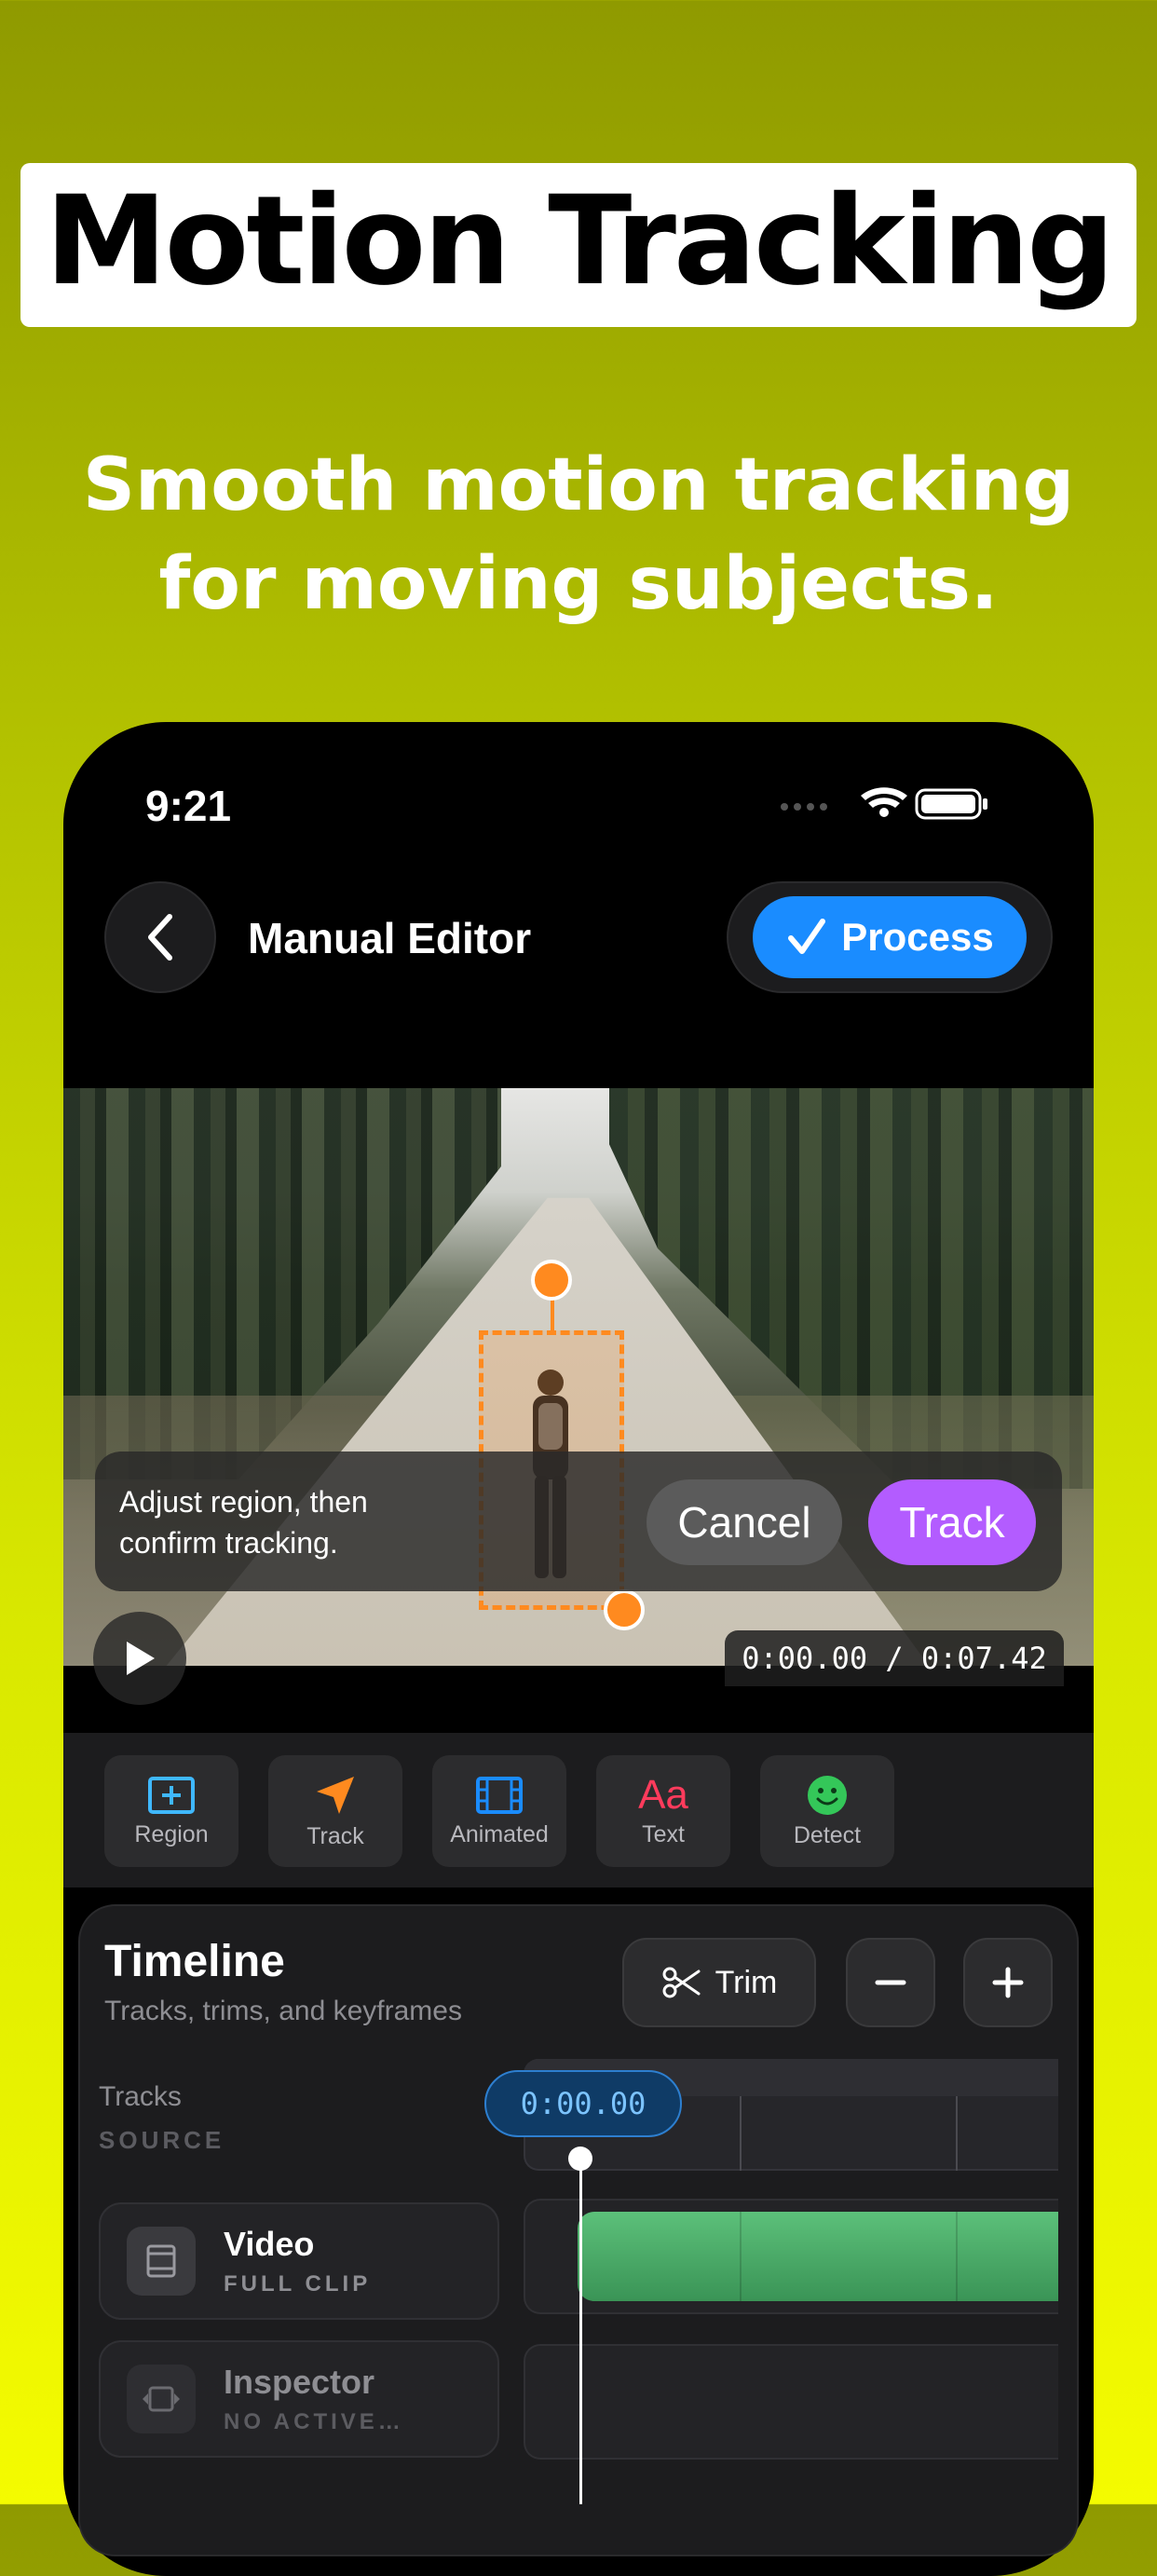 The height and width of the screenshot is (2576, 1157). What do you see at coordinates (161, 2261) in the screenshot?
I see `film-strip-icon` at bounding box center [161, 2261].